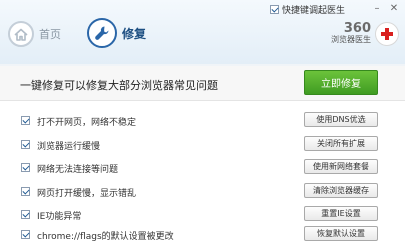 The width and height of the screenshot is (405, 246). Describe the element at coordinates (341, 119) in the screenshot. I see `issue-action-button: 使用DNS优选` at that location.